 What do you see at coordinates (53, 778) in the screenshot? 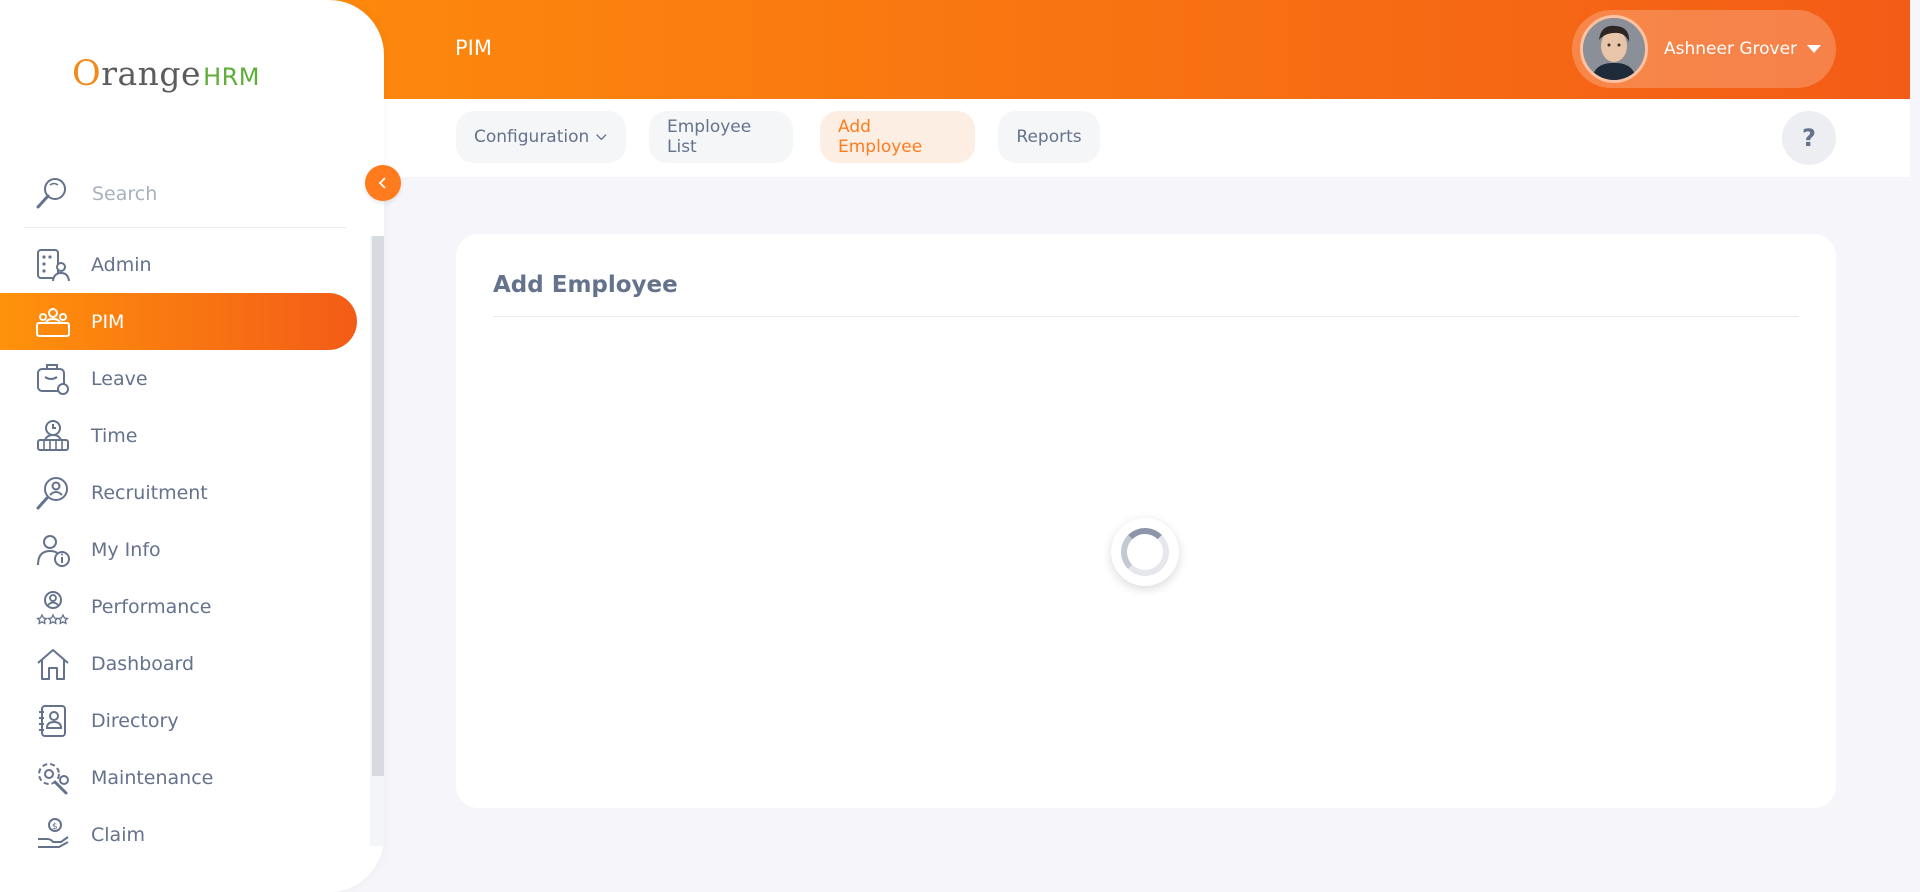
I see `maintenance-icon` at bounding box center [53, 778].